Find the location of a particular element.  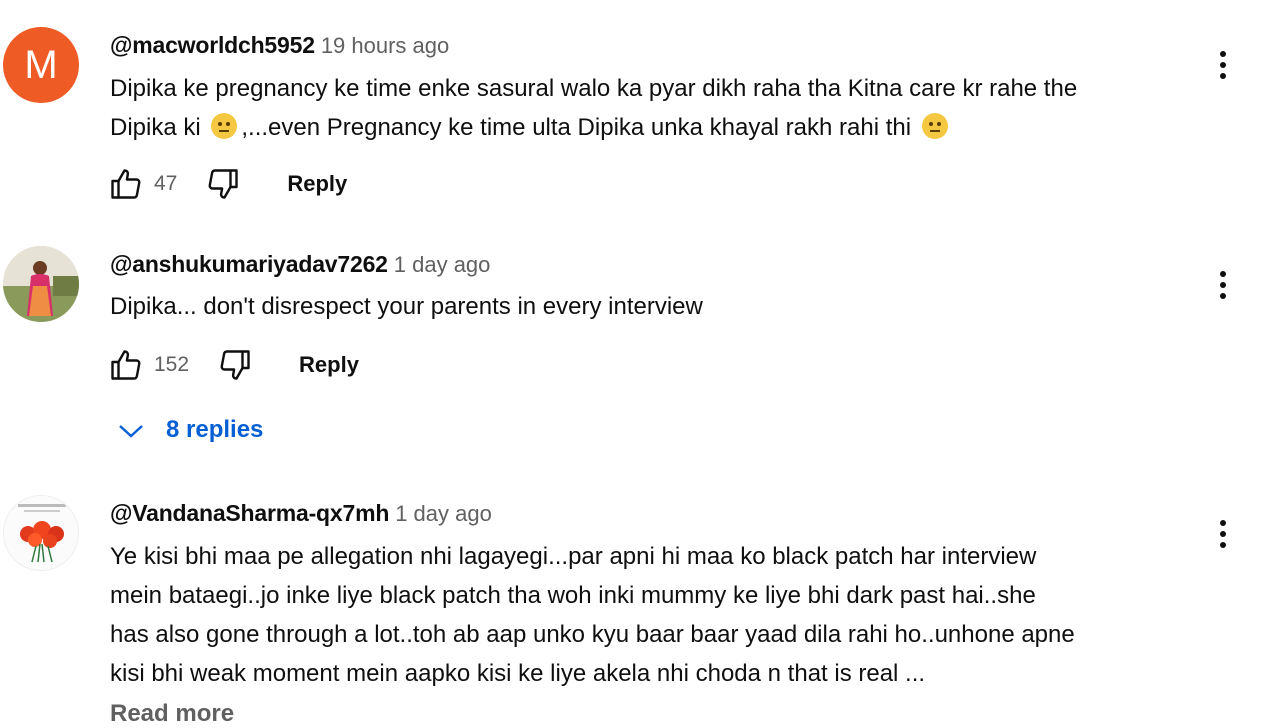

read-more-button: Read more is located at coordinates (172, 714).